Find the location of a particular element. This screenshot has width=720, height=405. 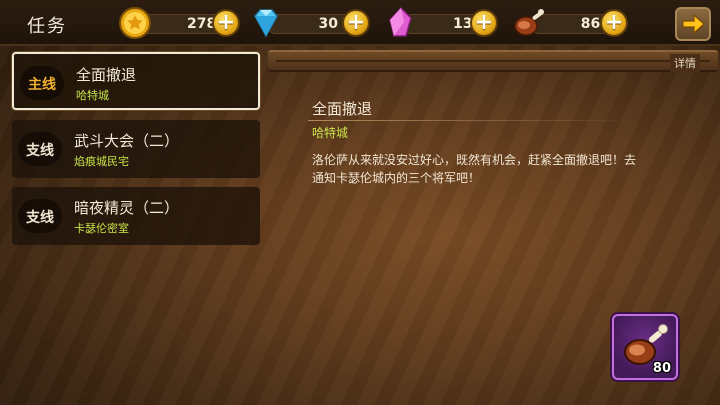

reward-slot: 80 is located at coordinates (645, 347).